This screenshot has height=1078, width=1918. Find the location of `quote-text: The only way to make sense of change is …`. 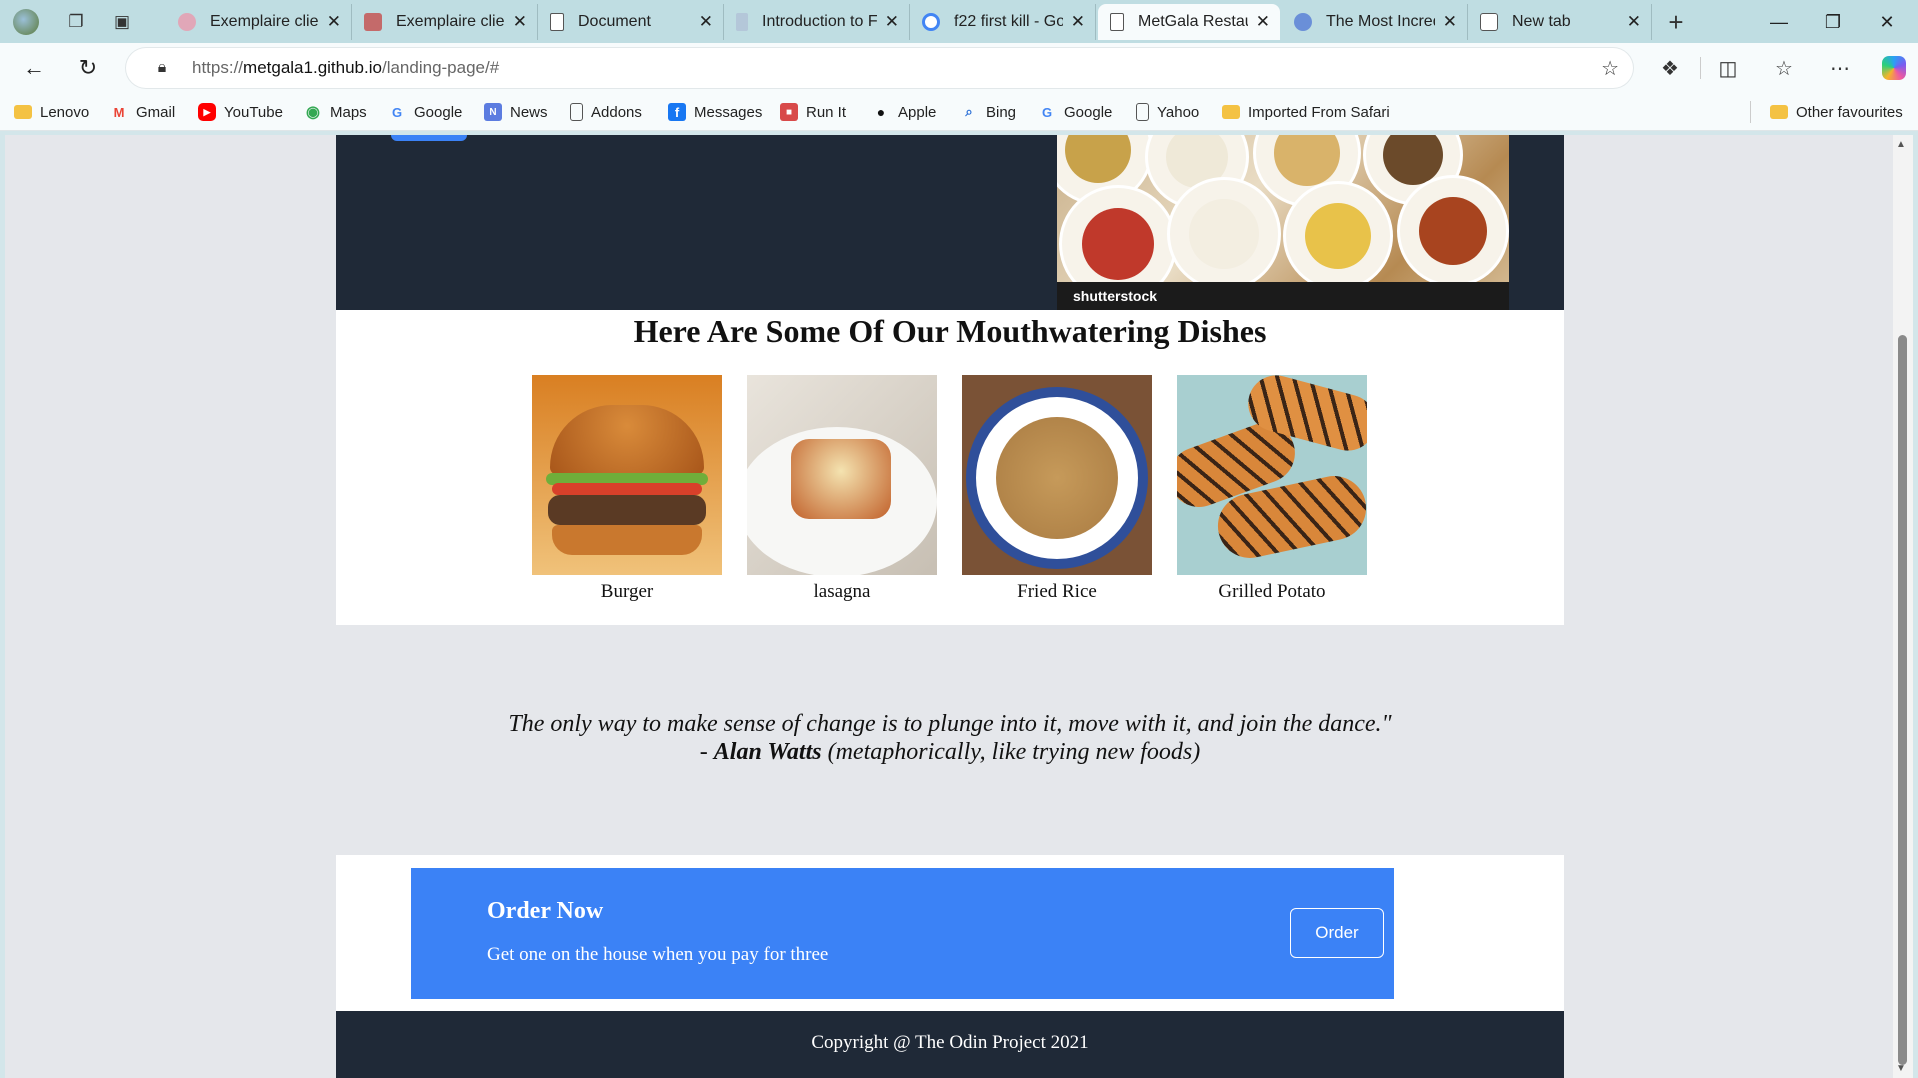

quote-text: The only way to make sense of change is … is located at coordinates (950, 738).